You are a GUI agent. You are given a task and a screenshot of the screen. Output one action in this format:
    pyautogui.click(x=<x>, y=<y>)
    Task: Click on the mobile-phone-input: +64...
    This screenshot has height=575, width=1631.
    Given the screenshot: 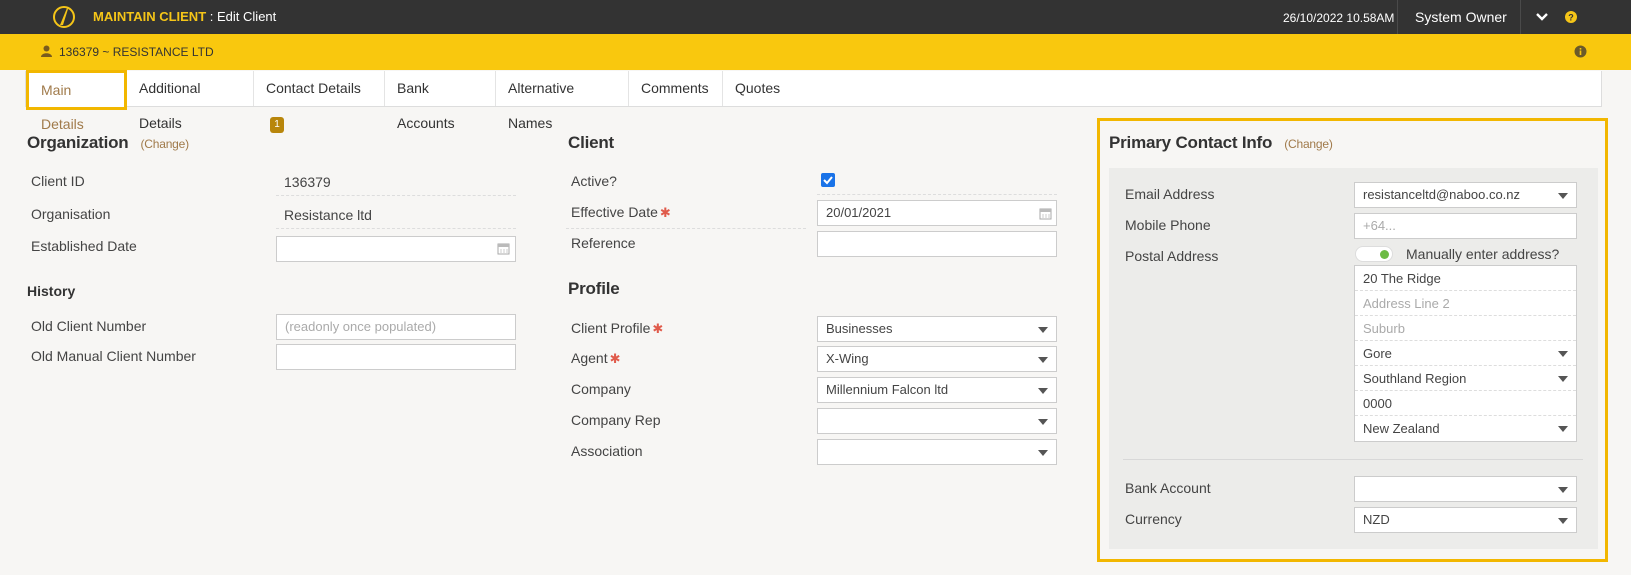 What is the action you would take?
    pyautogui.click(x=1465, y=226)
    